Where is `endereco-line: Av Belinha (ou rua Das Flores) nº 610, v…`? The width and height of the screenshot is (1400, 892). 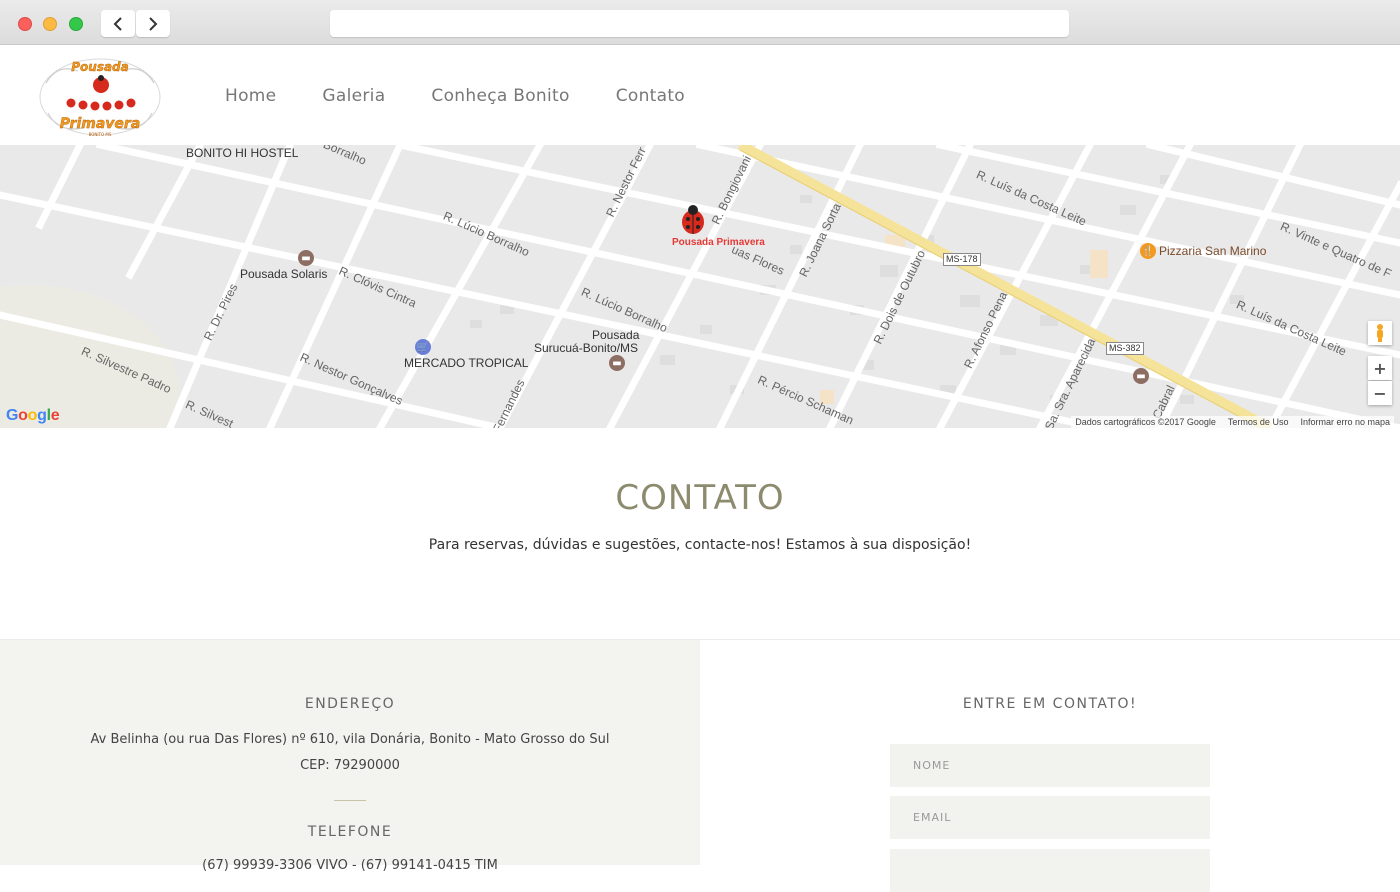
endereco-line: Av Belinha (ou rua Das Flores) nº 610, v… is located at coordinates (350, 739).